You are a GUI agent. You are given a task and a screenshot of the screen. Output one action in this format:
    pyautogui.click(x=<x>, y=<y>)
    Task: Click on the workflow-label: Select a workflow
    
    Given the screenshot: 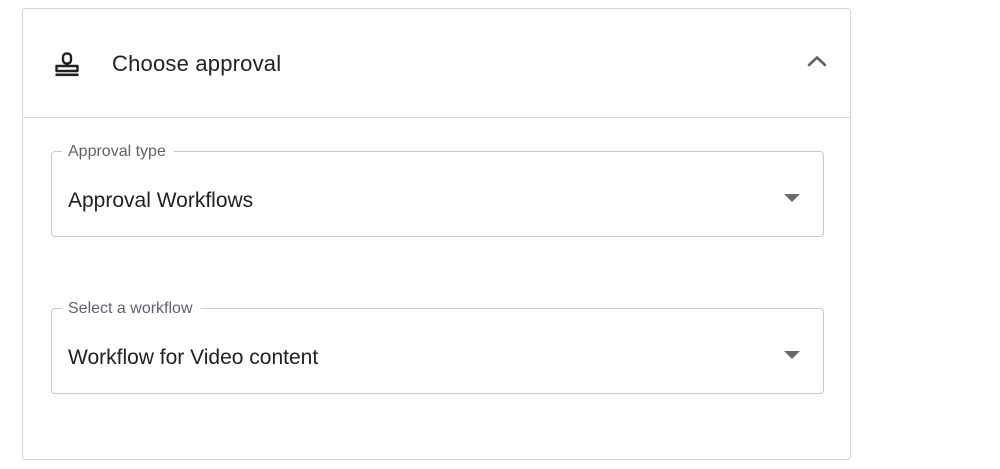 What is the action you would take?
    pyautogui.click(x=131, y=309)
    